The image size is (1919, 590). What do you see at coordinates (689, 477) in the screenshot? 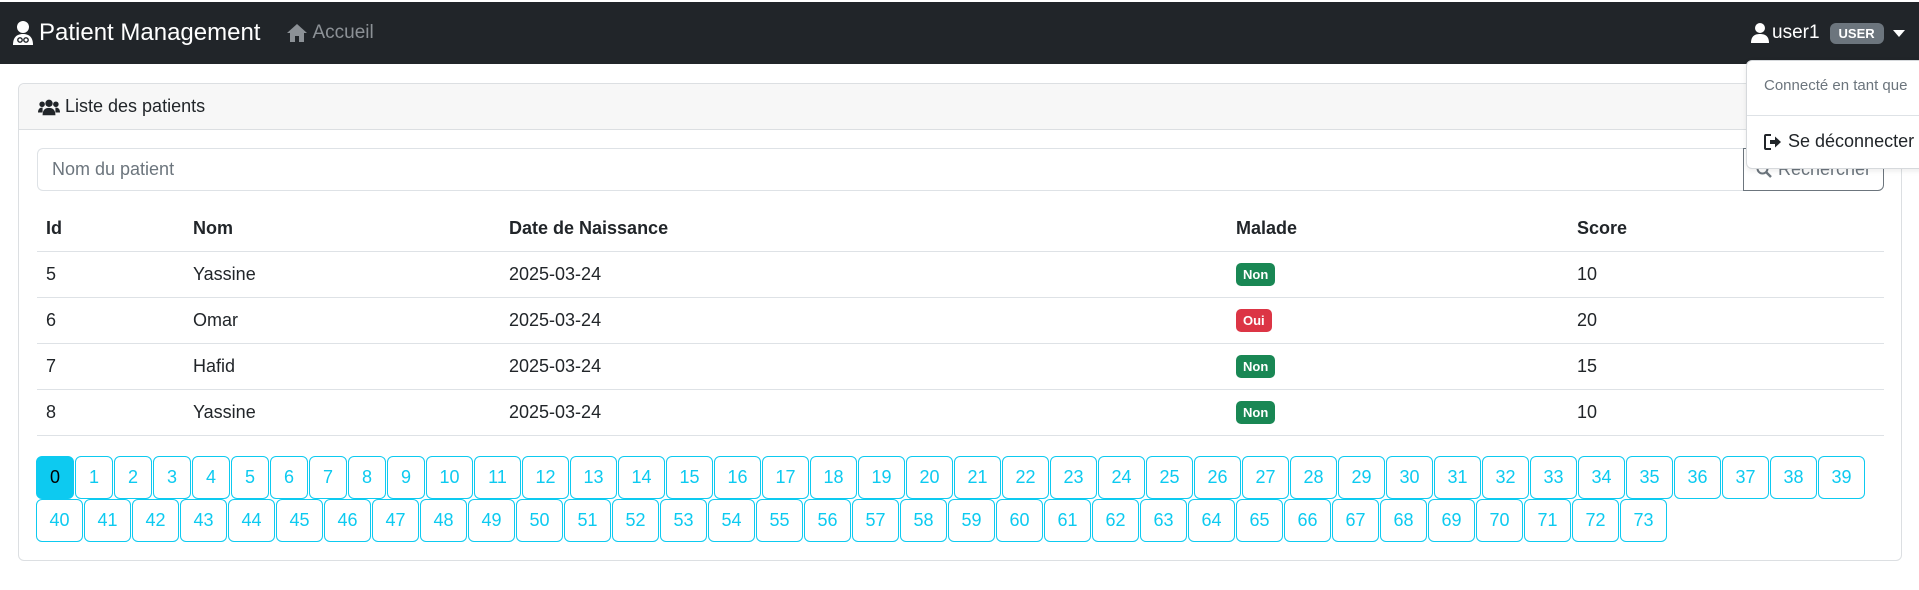
I see `page-link: 15` at bounding box center [689, 477].